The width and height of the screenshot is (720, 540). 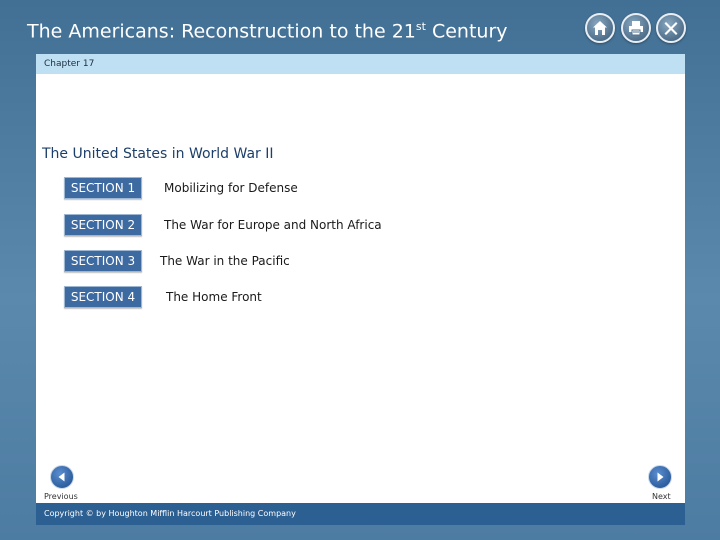 What do you see at coordinates (231, 188) in the screenshot?
I see `section-1-title: Mobilizing for Defense` at bounding box center [231, 188].